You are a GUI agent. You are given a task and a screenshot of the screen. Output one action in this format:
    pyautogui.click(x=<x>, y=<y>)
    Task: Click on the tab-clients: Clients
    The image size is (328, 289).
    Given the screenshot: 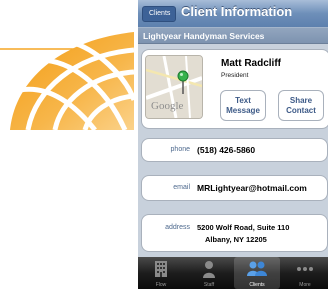 What is the action you would take?
    pyautogui.click(x=257, y=273)
    